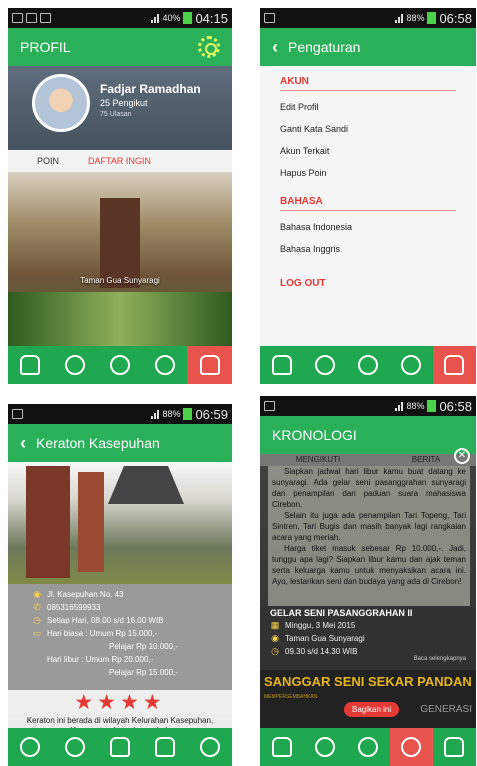  I want to click on nav-gallery, so click(120, 747).